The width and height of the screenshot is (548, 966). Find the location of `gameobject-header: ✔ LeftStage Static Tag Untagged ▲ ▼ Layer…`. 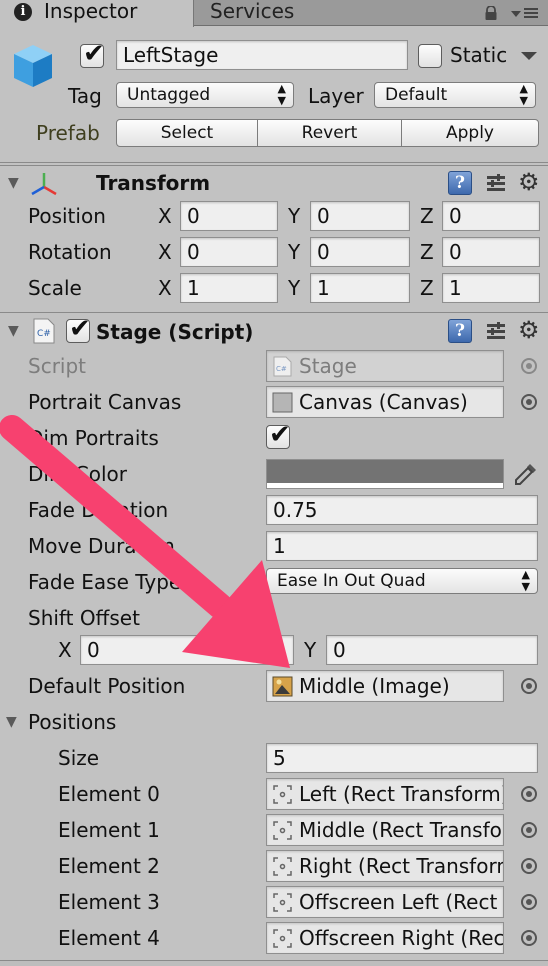

gameobject-header: ✔ LeftStage Static Tag Untagged ▲ ▼ Layer… is located at coordinates (274, 95).